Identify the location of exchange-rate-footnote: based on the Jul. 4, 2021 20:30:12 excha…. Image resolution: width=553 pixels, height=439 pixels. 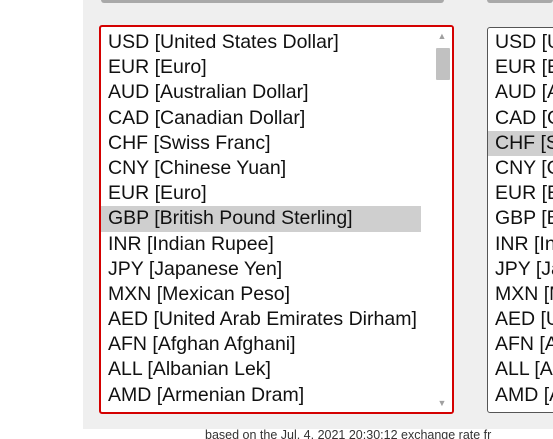
(379, 434).